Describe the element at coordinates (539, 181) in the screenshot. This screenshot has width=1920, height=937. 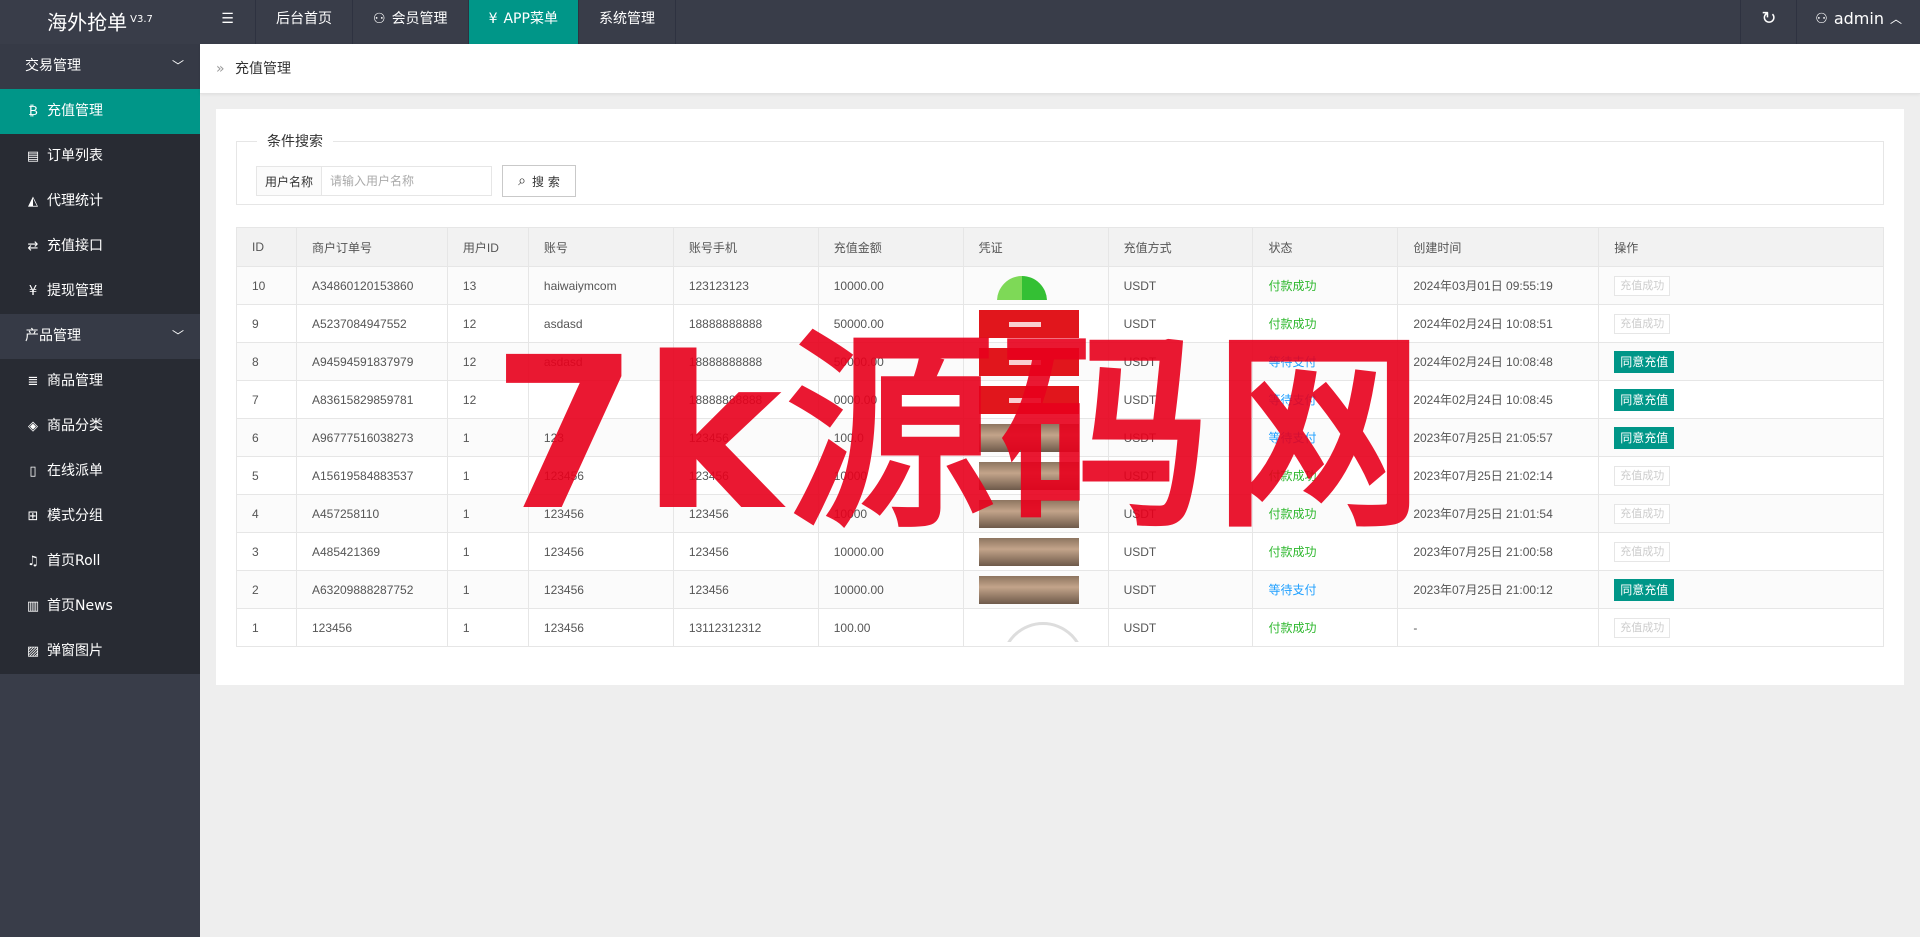
I see `search-button: ⌕ 搜 索` at that location.